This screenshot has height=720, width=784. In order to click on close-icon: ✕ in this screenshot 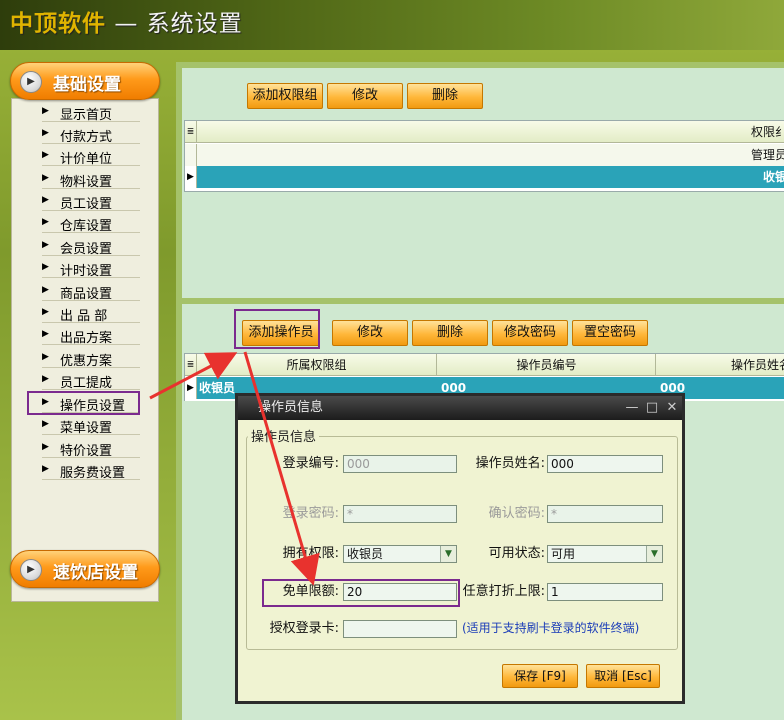, I will do `click(672, 408)`.